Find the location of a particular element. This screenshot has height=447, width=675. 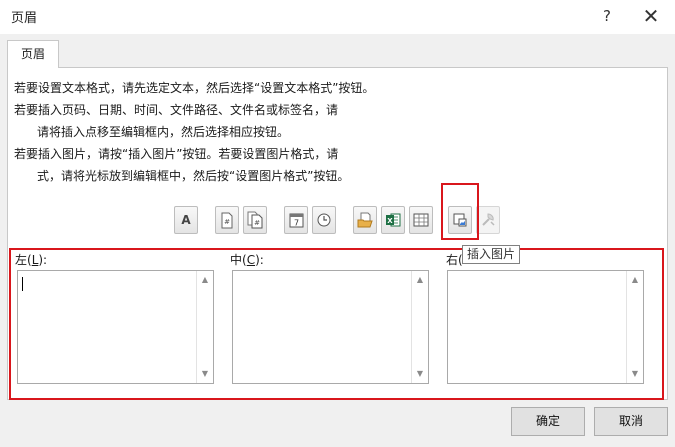

svg-text: 7 is located at coordinates (295, 223).